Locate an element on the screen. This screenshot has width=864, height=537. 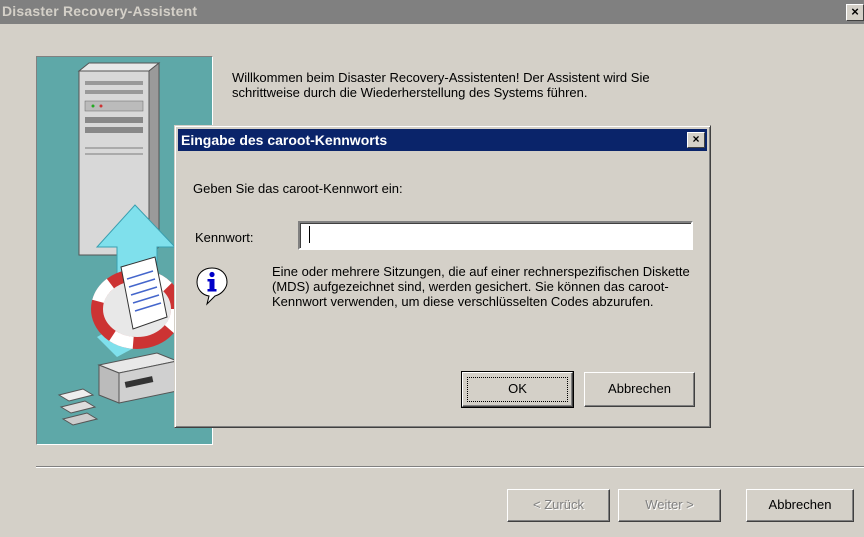
password-label: Kennwort: is located at coordinates (224, 237).